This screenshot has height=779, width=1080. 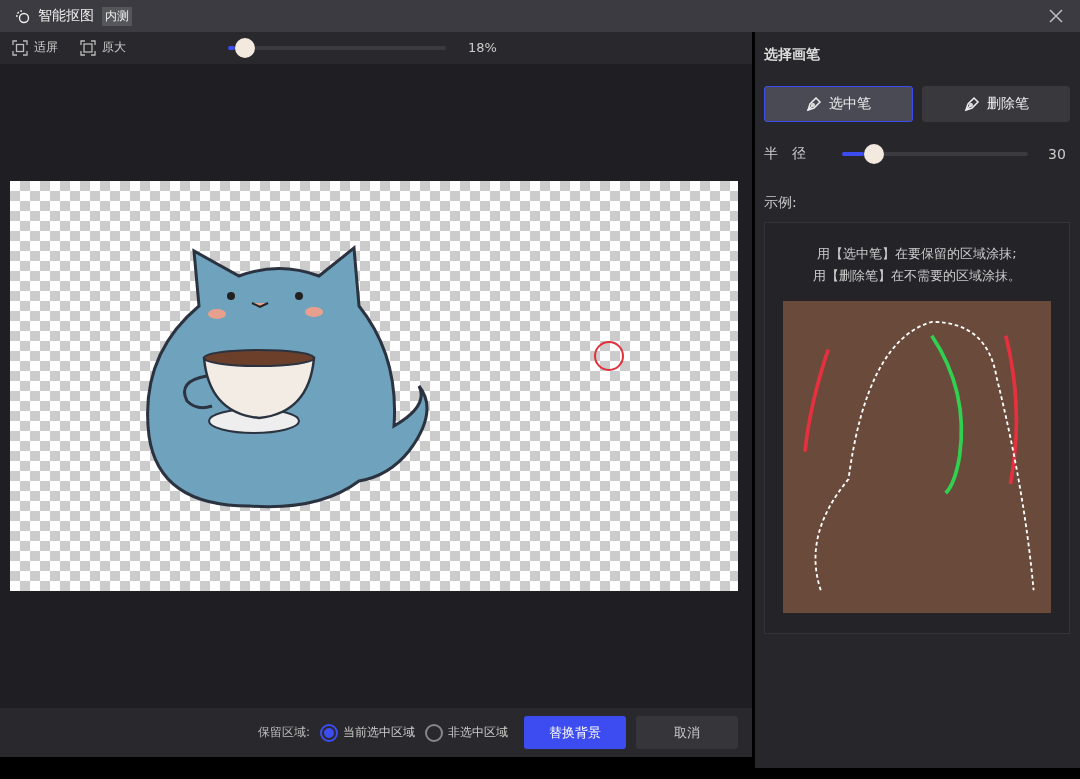 I want to click on keep-area-radio: 当前选中区域, so click(x=367, y=732).